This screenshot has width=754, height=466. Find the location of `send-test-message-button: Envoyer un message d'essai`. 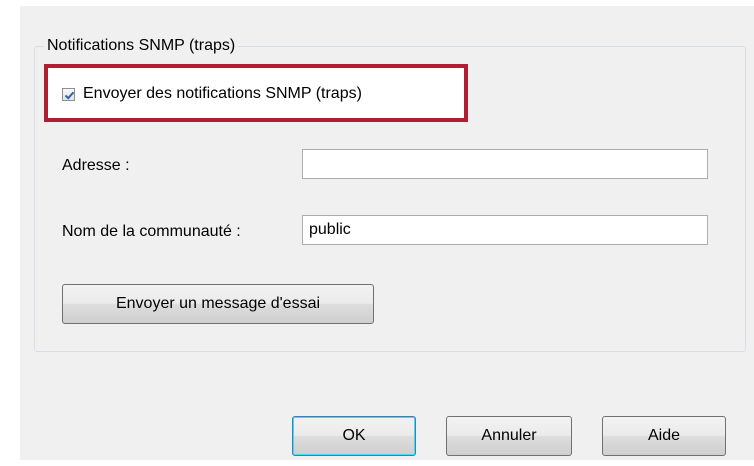

send-test-message-button: Envoyer un message d'essai is located at coordinates (218, 304).